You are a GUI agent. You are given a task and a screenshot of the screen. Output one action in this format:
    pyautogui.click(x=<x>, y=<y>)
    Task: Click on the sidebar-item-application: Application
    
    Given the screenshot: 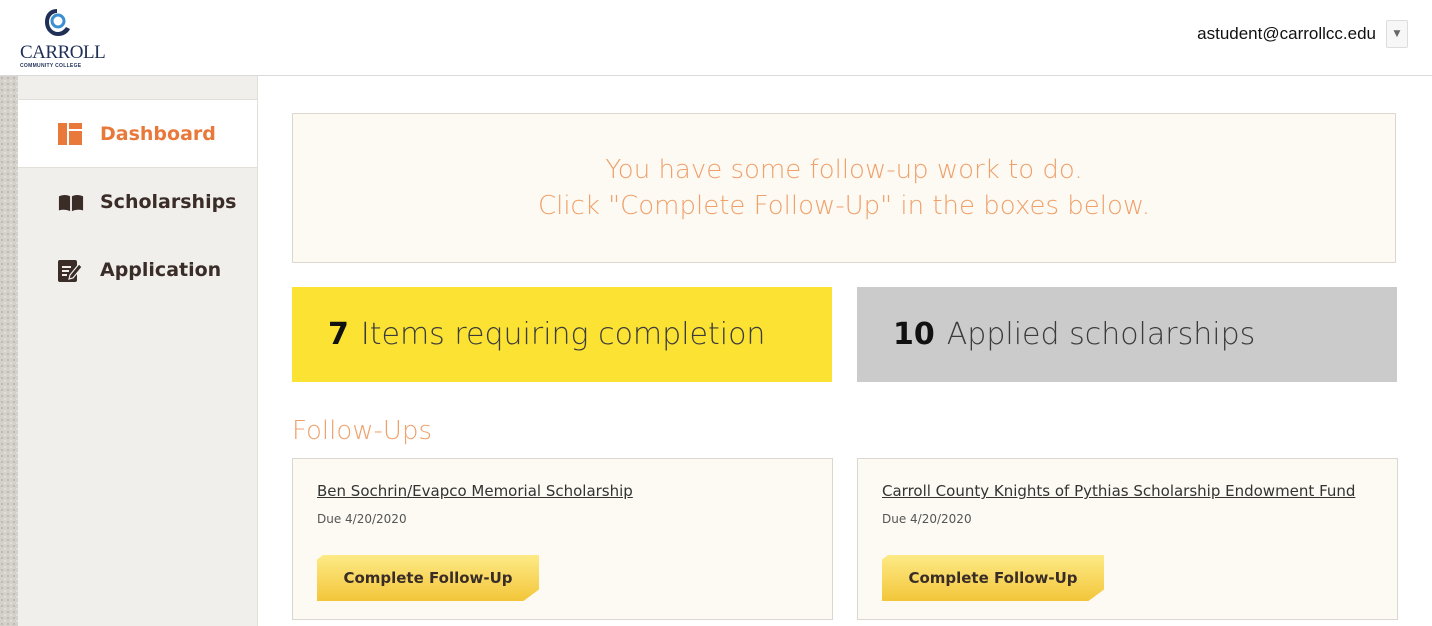 What is the action you would take?
    pyautogui.click(x=137, y=270)
    